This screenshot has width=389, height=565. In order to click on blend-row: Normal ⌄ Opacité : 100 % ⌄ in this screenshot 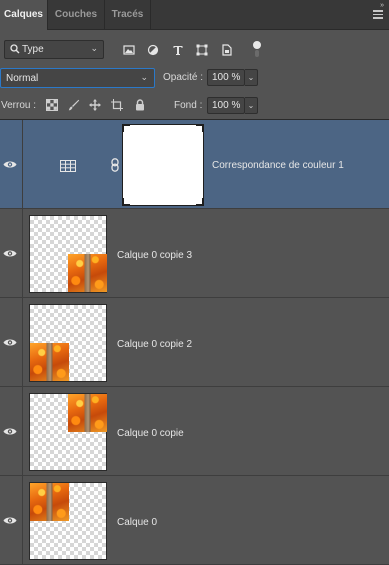, I will do `click(194, 78)`.